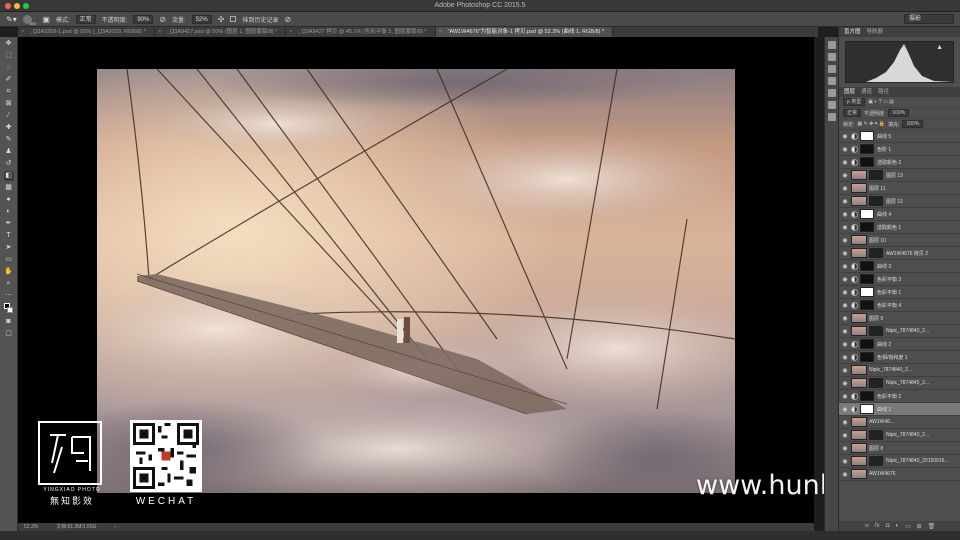 The height and width of the screenshot is (540, 960). Describe the element at coordinates (162, 19) in the screenshot. I see `pressure-opacity-icon: ⊘` at that location.